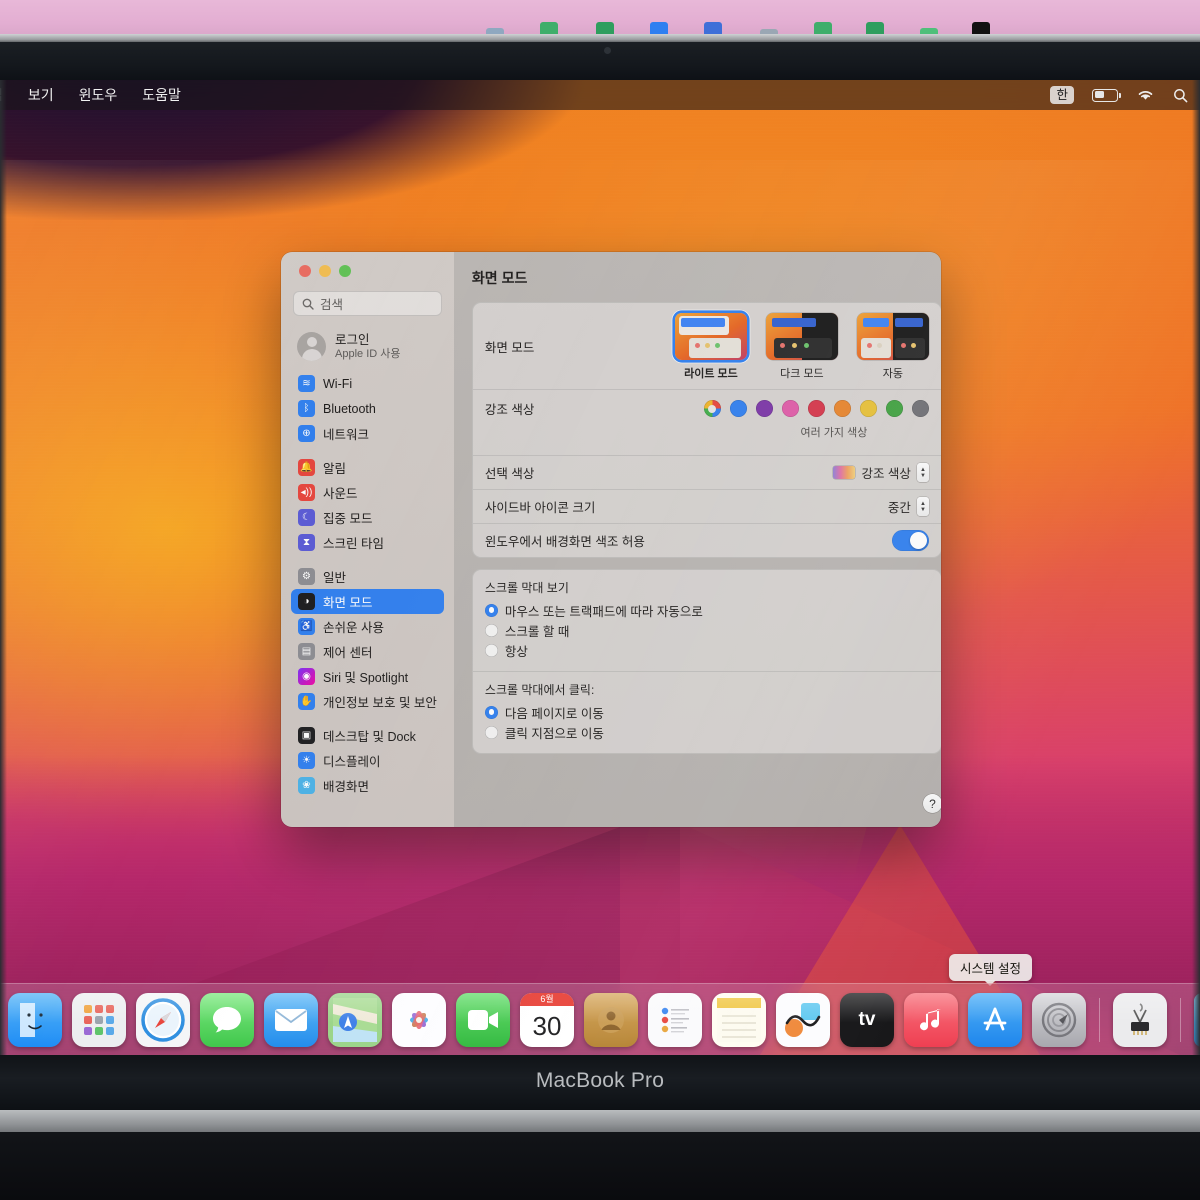 This screenshot has width=1200, height=1200. I want to click on sidebar-icon-size-popup-button: ▲ ▼, so click(922, 506).